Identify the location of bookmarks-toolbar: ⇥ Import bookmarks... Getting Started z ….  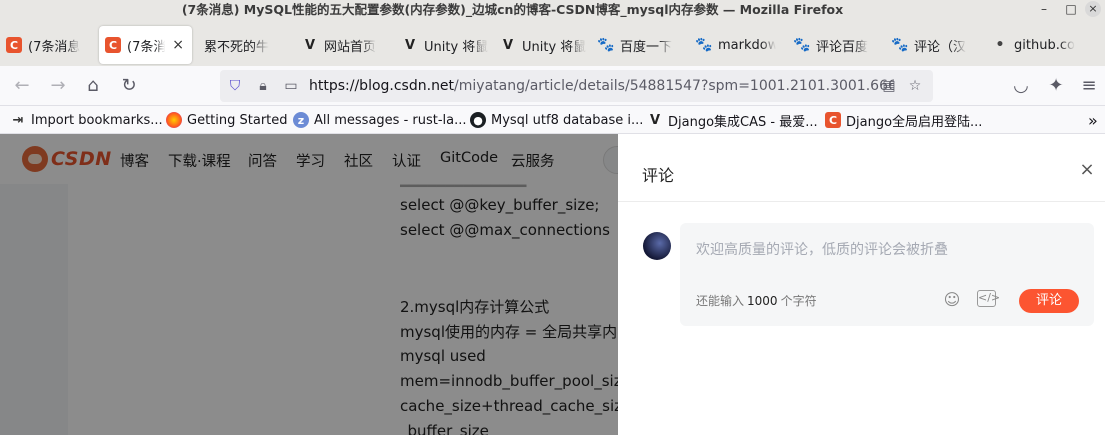
(552, 120).